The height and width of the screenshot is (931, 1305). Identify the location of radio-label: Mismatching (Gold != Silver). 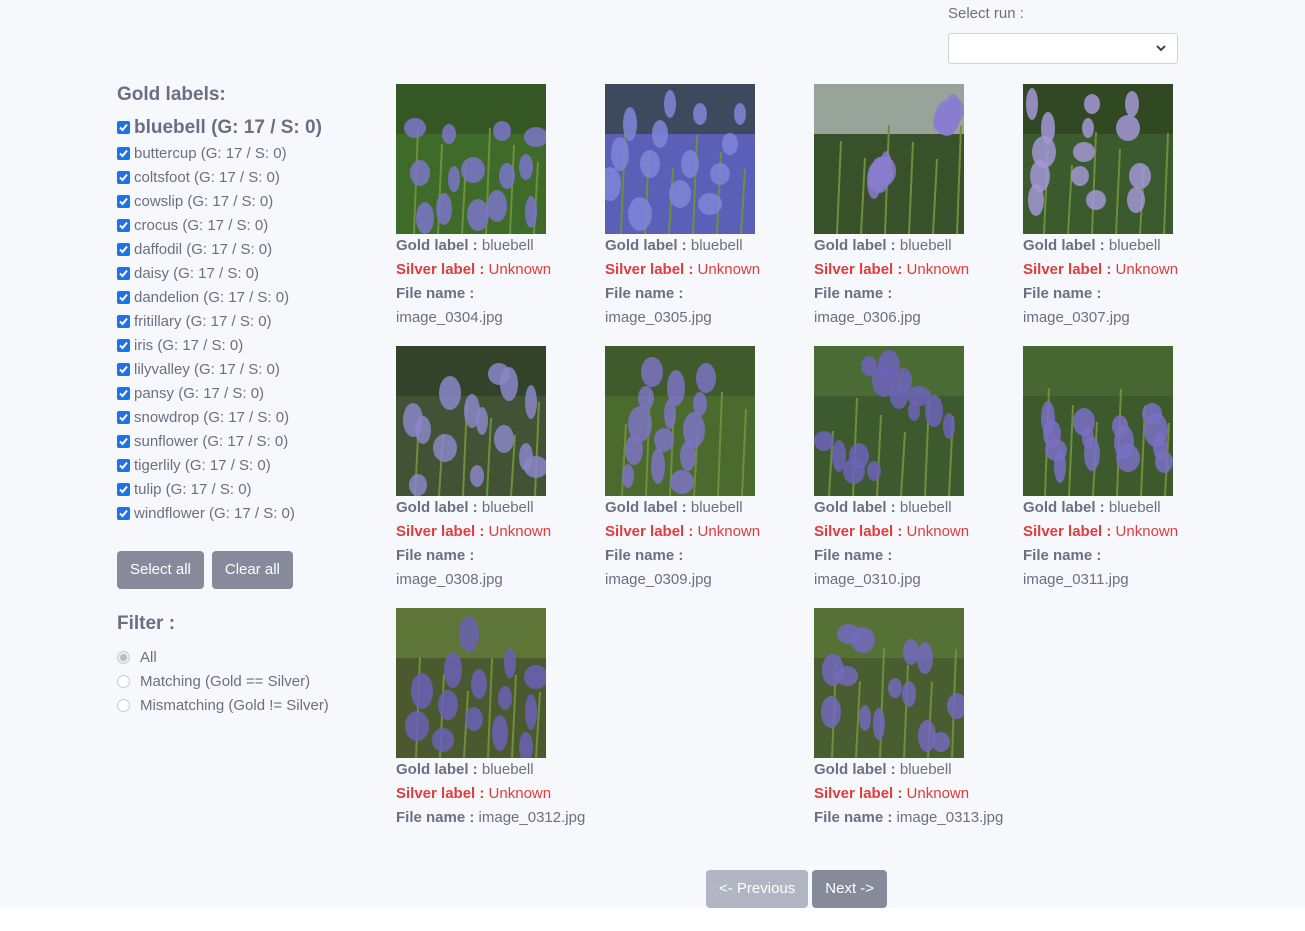
(234, 705).